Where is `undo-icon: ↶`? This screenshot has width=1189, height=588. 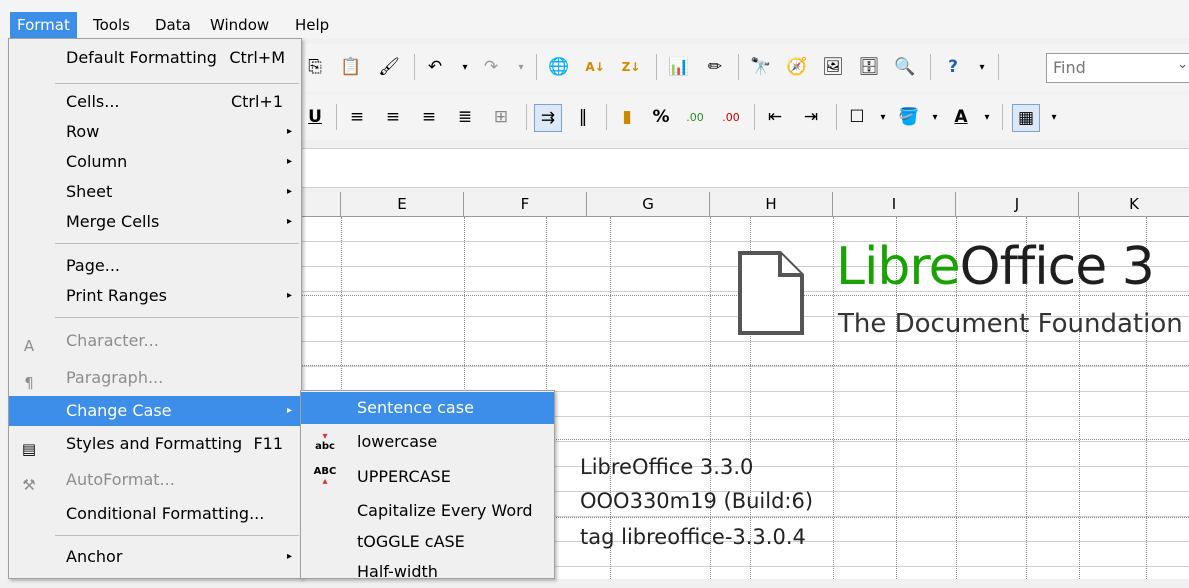
undo-icon: ↶ is located at coordinates (435, 67).